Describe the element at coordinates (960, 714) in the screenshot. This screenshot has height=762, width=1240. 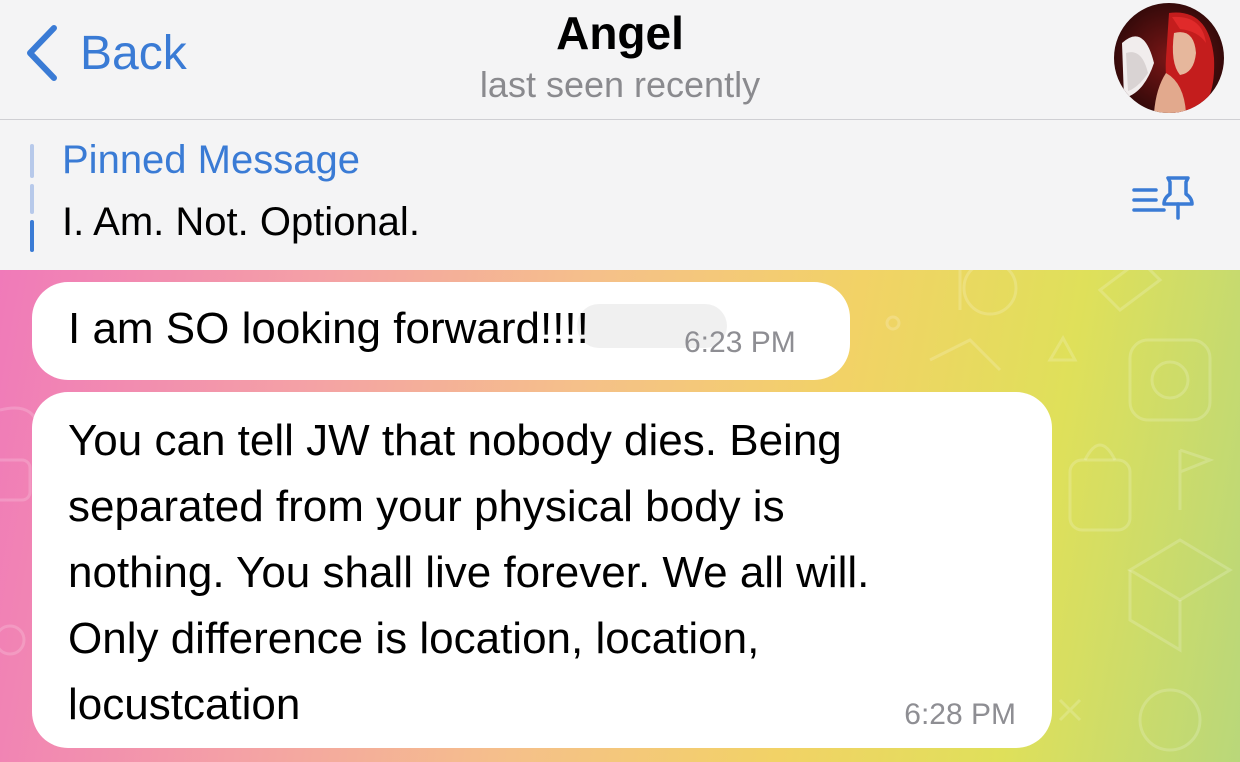
I see `message-time: 6:28 PM` at that location.